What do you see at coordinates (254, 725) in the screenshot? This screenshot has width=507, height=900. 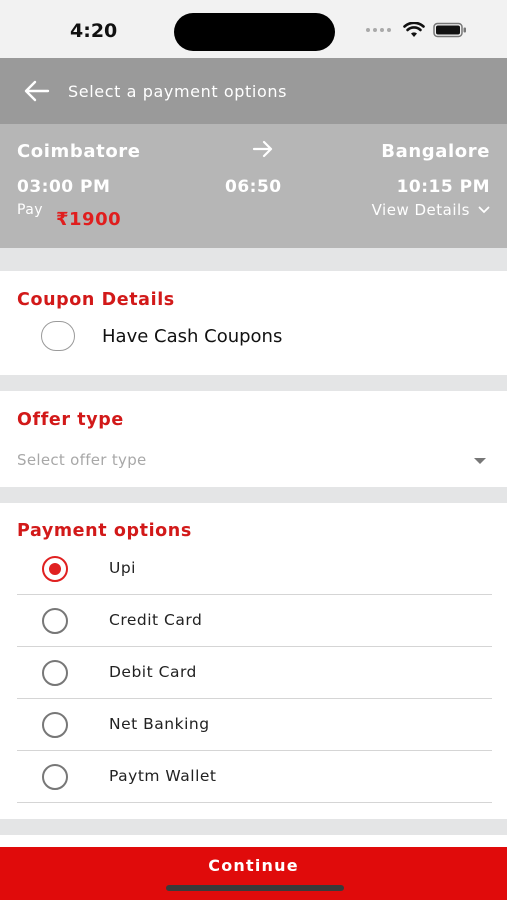 I see `payment-option-net-banking: Net Banking` at bounding box center [254, 725].